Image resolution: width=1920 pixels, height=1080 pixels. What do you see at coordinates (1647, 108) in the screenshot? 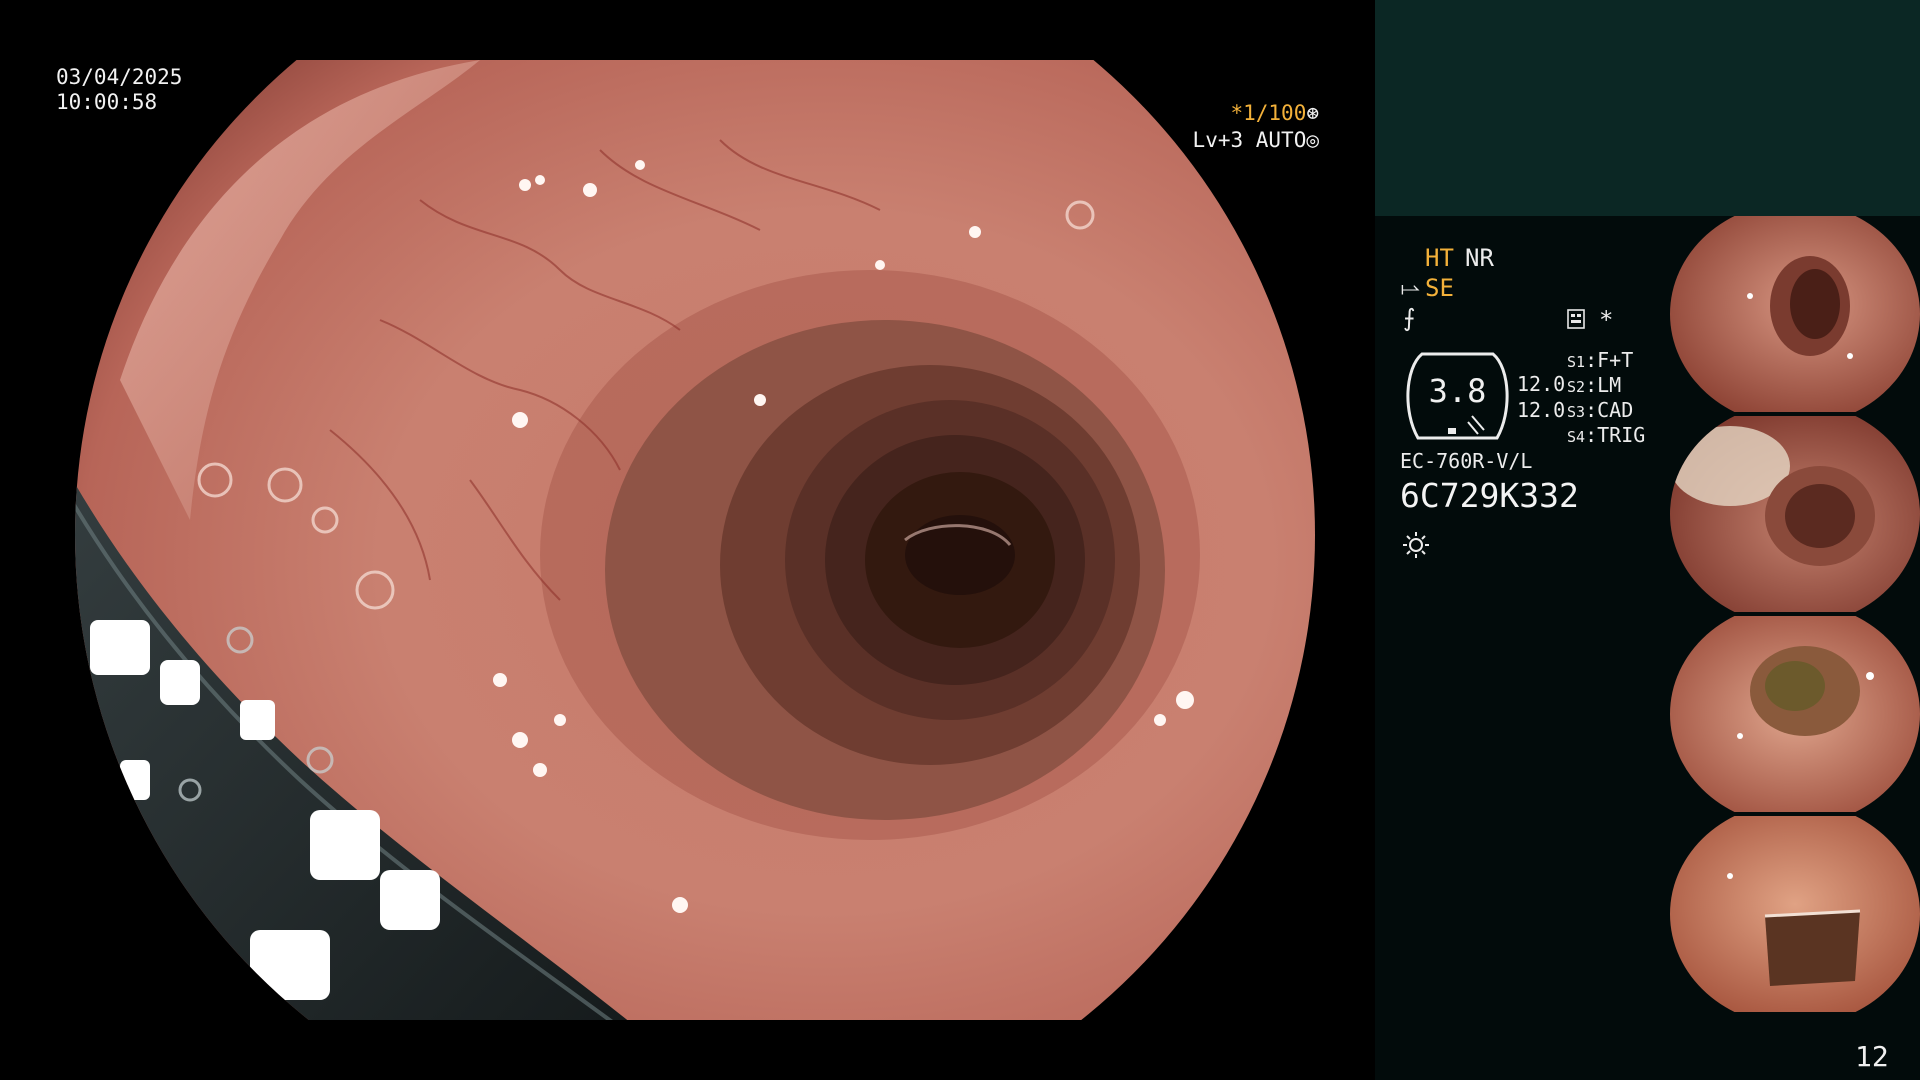
I see `info-top-band` at bounding box center [1647, 108].